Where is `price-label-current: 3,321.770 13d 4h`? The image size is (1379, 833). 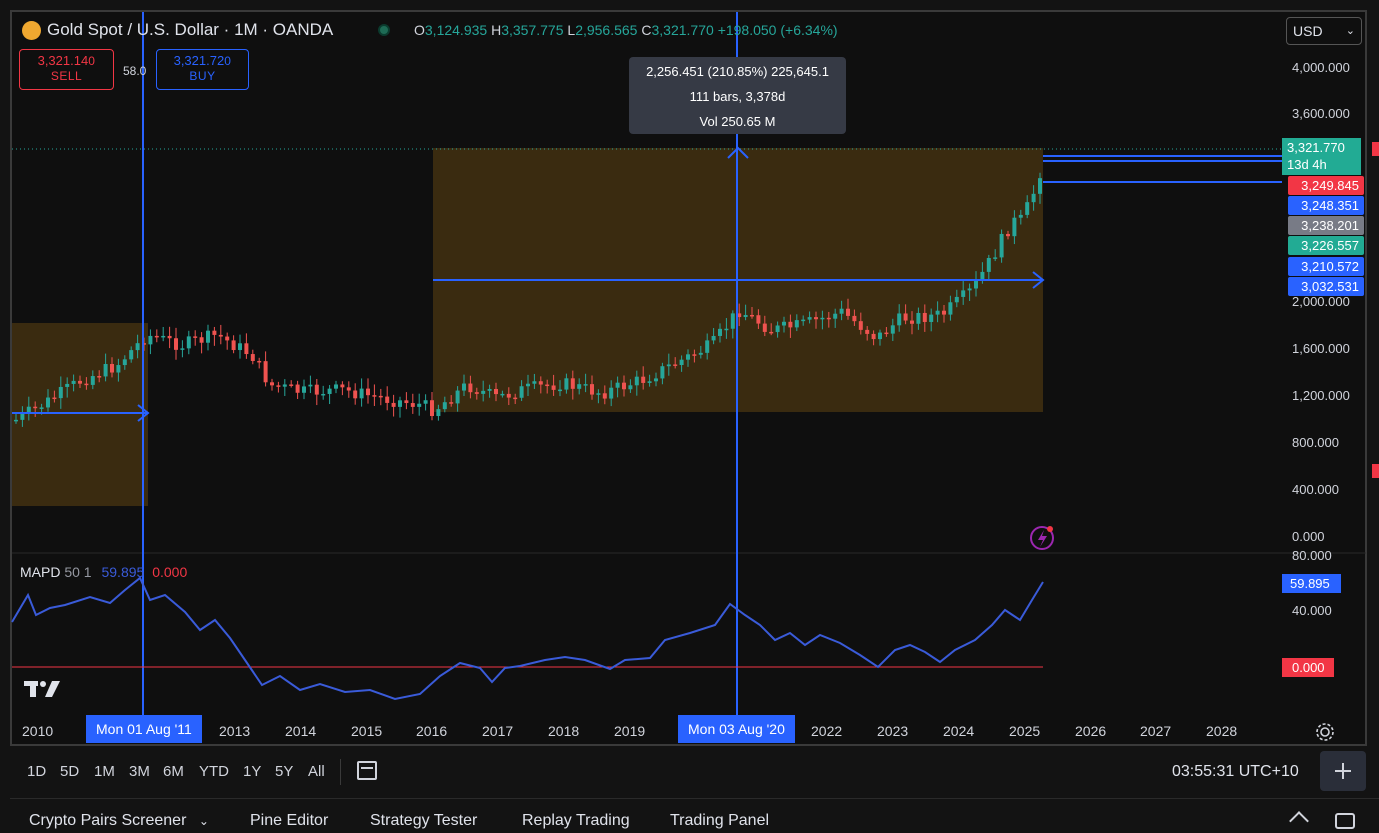
price-label-current: 3,321.770 13d 4h is located at coordinates (1321, 156).